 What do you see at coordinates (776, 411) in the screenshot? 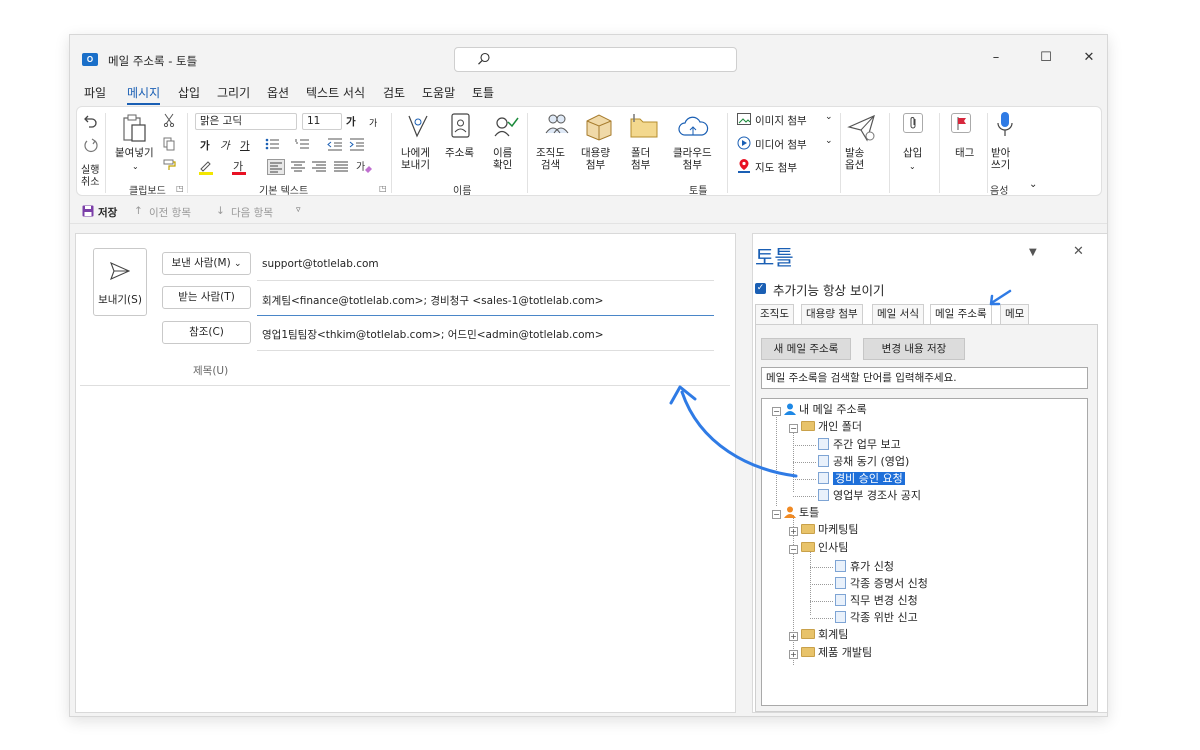
I see `collapse-my-book-icon: −` at bounding box center [776, 411].